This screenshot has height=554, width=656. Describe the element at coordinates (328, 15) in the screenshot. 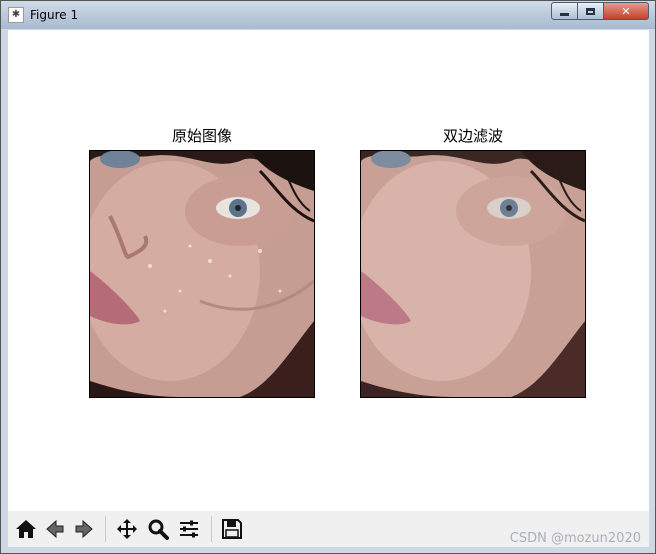

I see `title-bar: ✱ Figure 1 ✕` at that location.